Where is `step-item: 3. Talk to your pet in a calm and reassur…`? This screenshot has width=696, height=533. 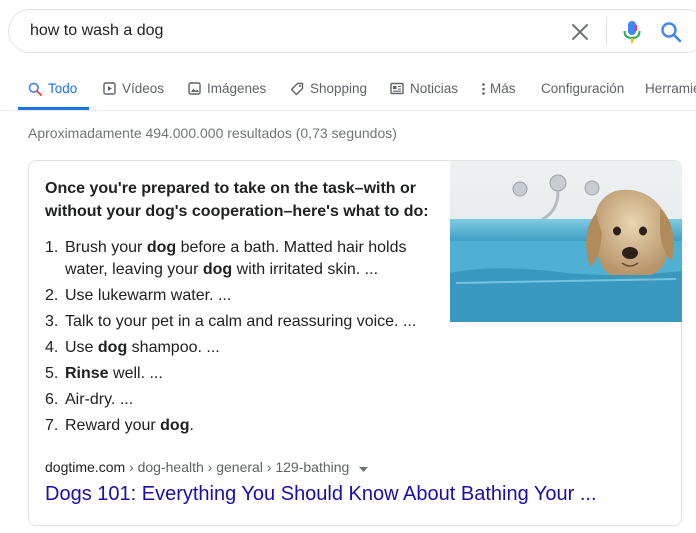
step-item: 3. Talk to your pet in a calm and reassur… is located at coordinates (235, 322).